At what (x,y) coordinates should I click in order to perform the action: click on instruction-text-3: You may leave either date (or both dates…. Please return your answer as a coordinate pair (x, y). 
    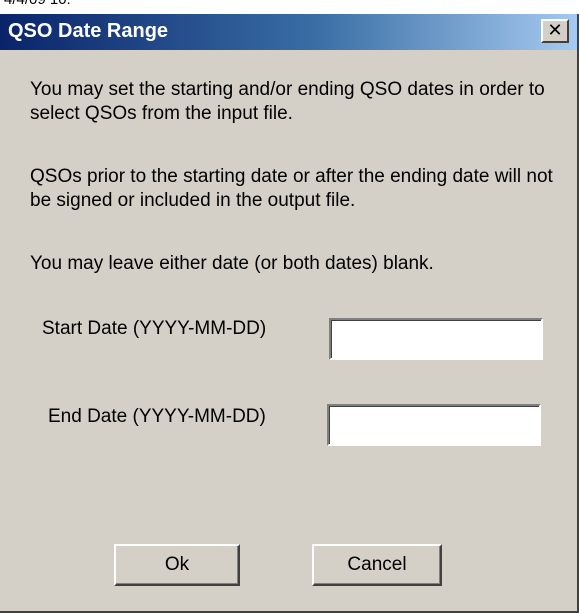
    Looking at the image, I should click on (232, 263).